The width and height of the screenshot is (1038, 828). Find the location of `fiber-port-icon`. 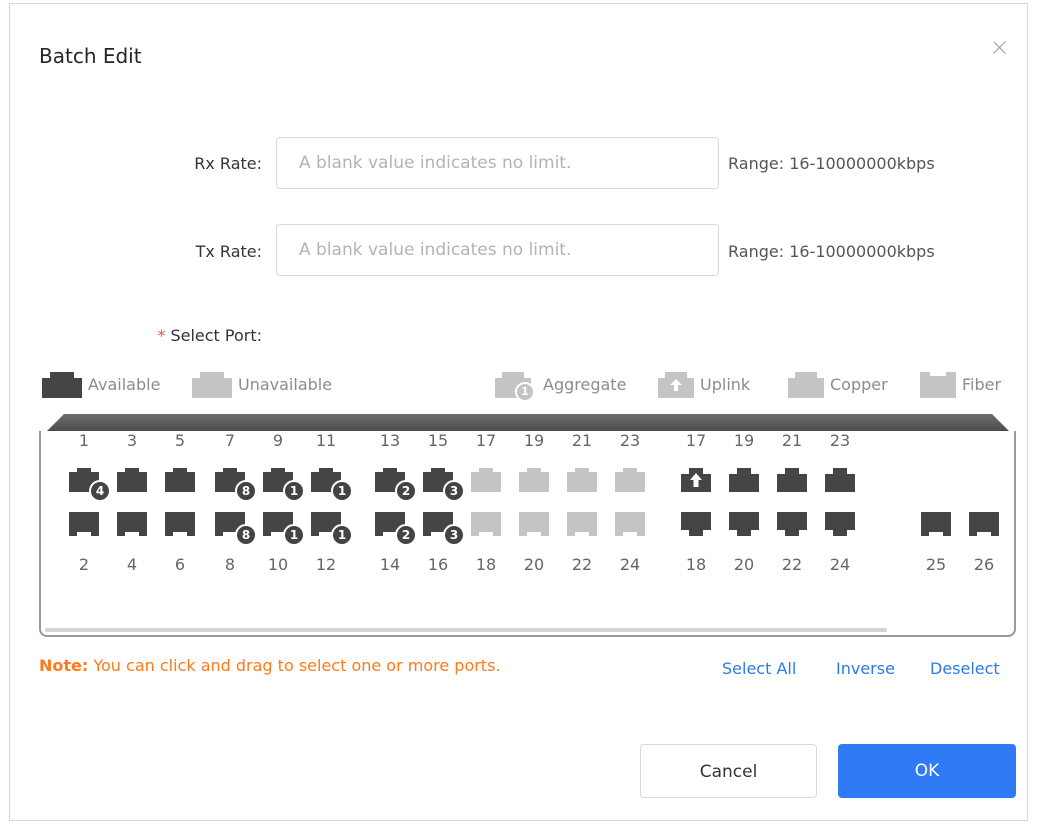

fiber-port-icon is located at coordinates (938, 384).